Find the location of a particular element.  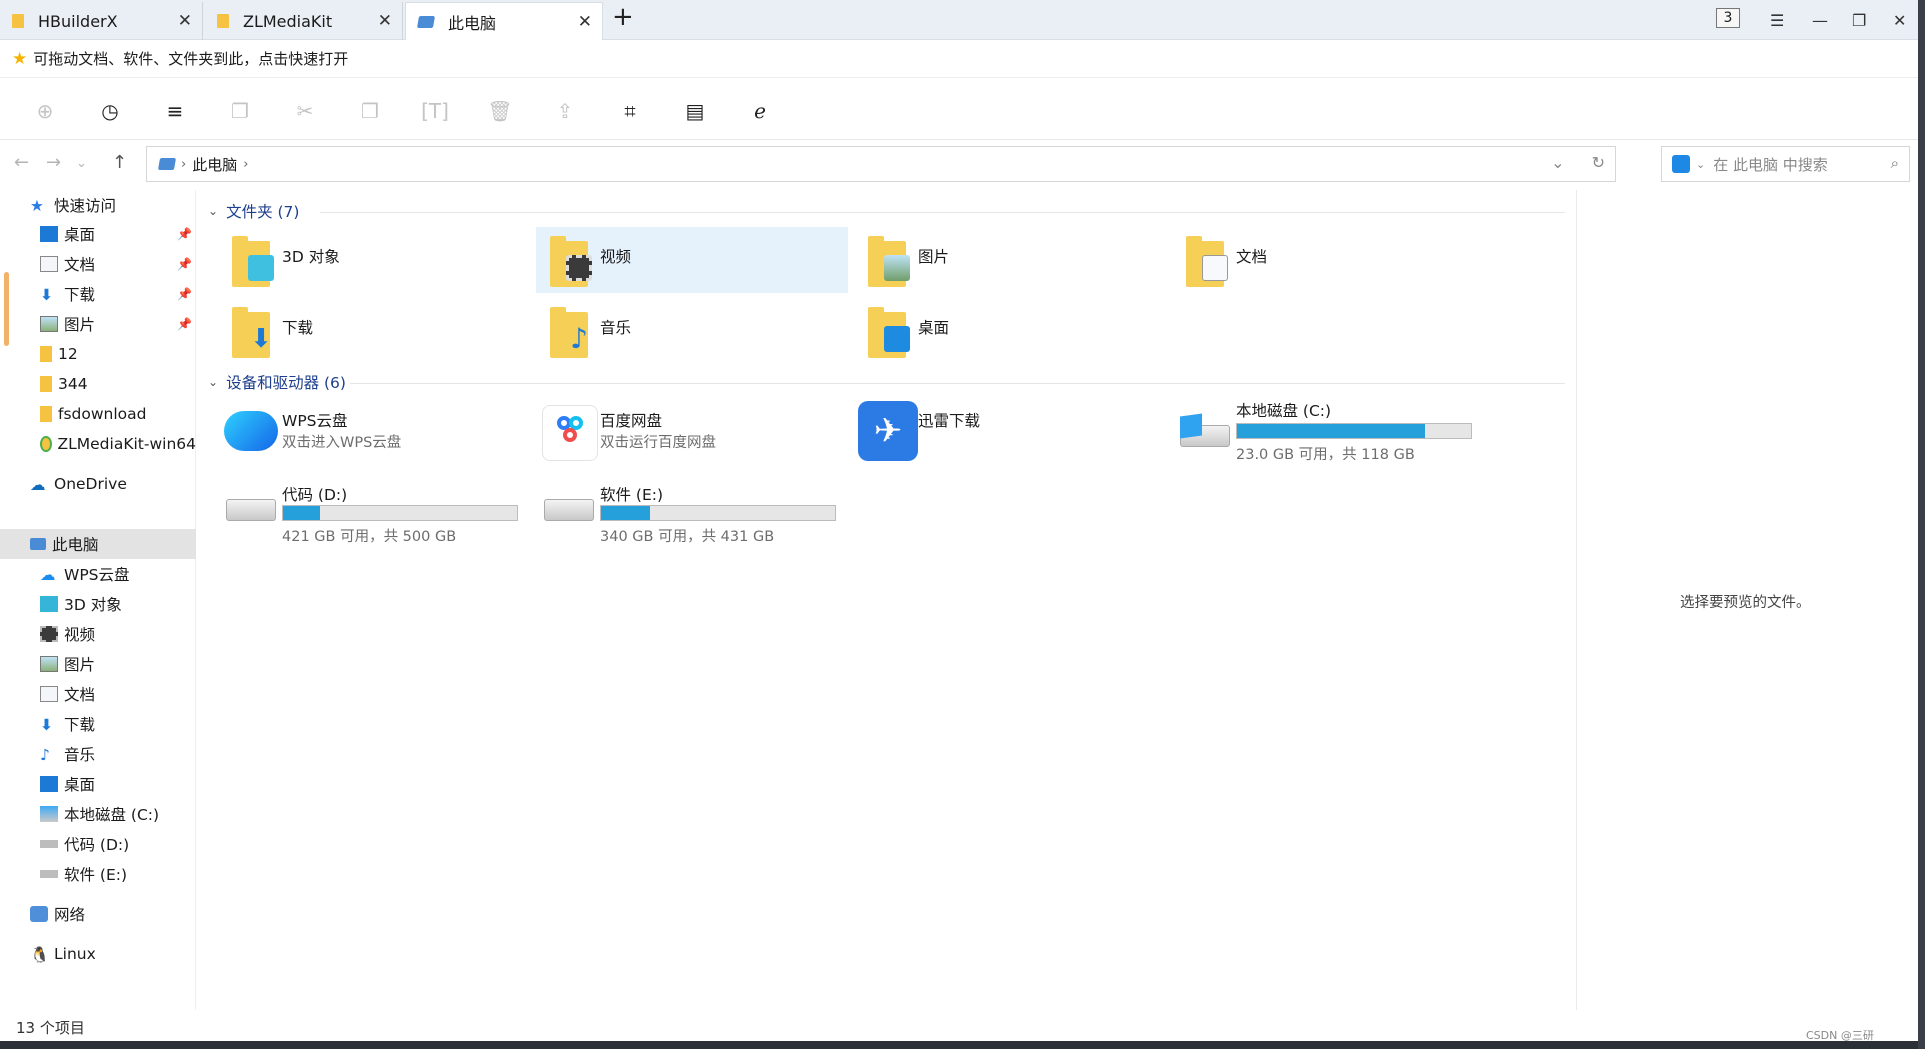

share-icon: ⇪ is located at coordinates (565, 111).